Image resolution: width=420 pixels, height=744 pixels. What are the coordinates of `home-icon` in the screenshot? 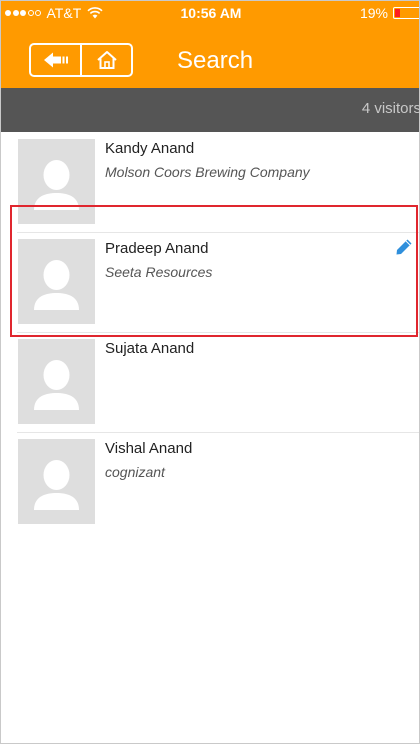 It's located at (106, 60).